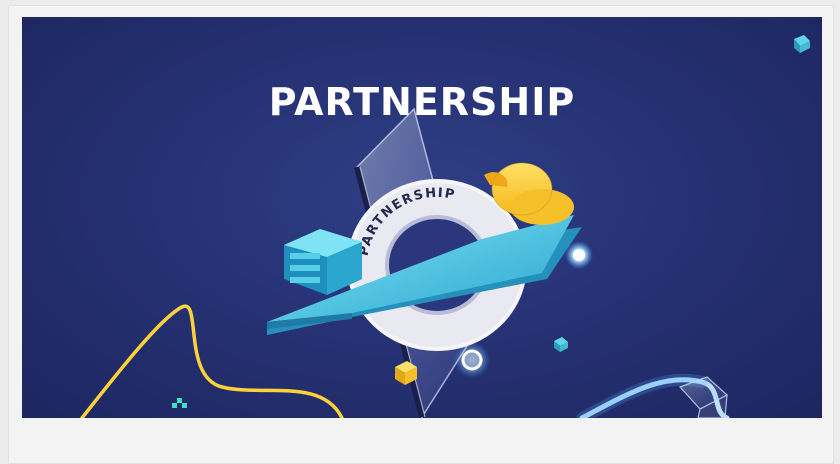  I want to click on banner-headline: PARTNERSHIP, so click(422, 102).